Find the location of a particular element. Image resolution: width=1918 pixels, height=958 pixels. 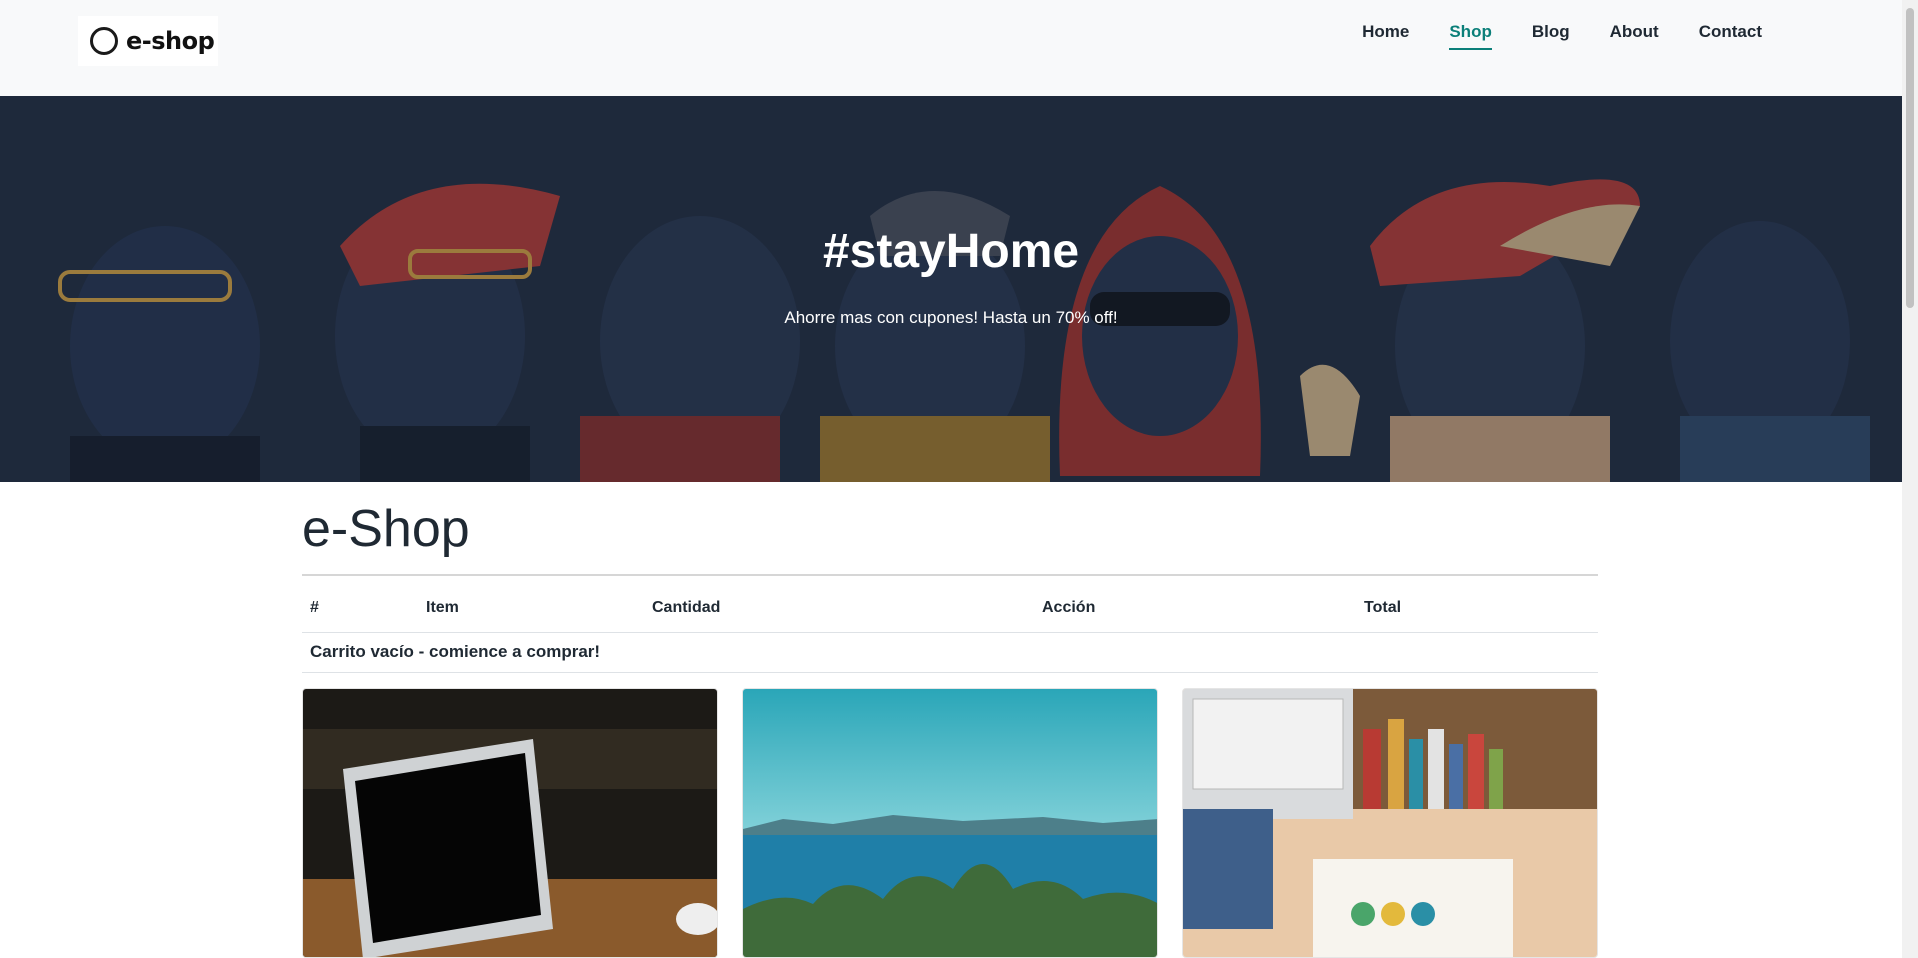

nav-about: About is located at coordinates (1634, 36).